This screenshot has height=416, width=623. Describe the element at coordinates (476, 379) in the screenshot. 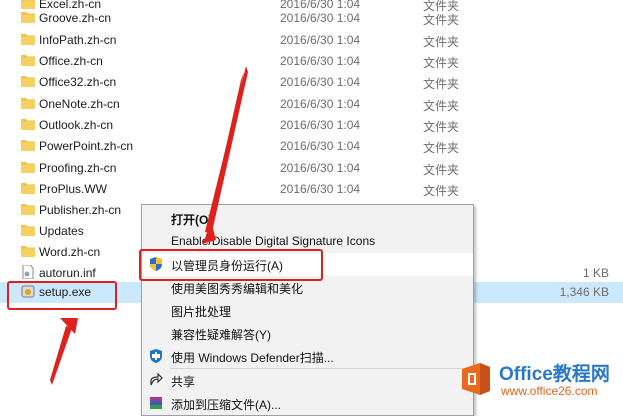

I see `office-logo-icon` at that location.